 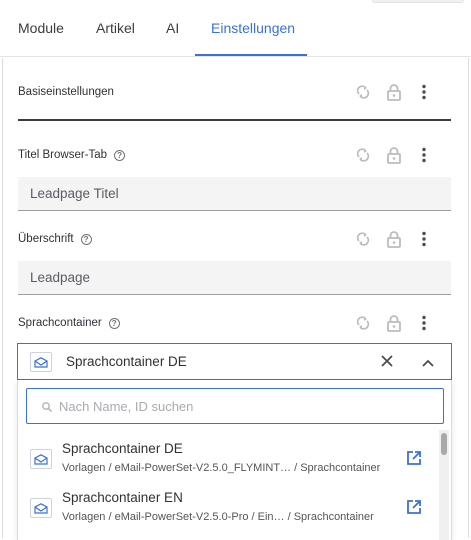 I want to click on ueberschrift-actions, so click(x=391, y=239).